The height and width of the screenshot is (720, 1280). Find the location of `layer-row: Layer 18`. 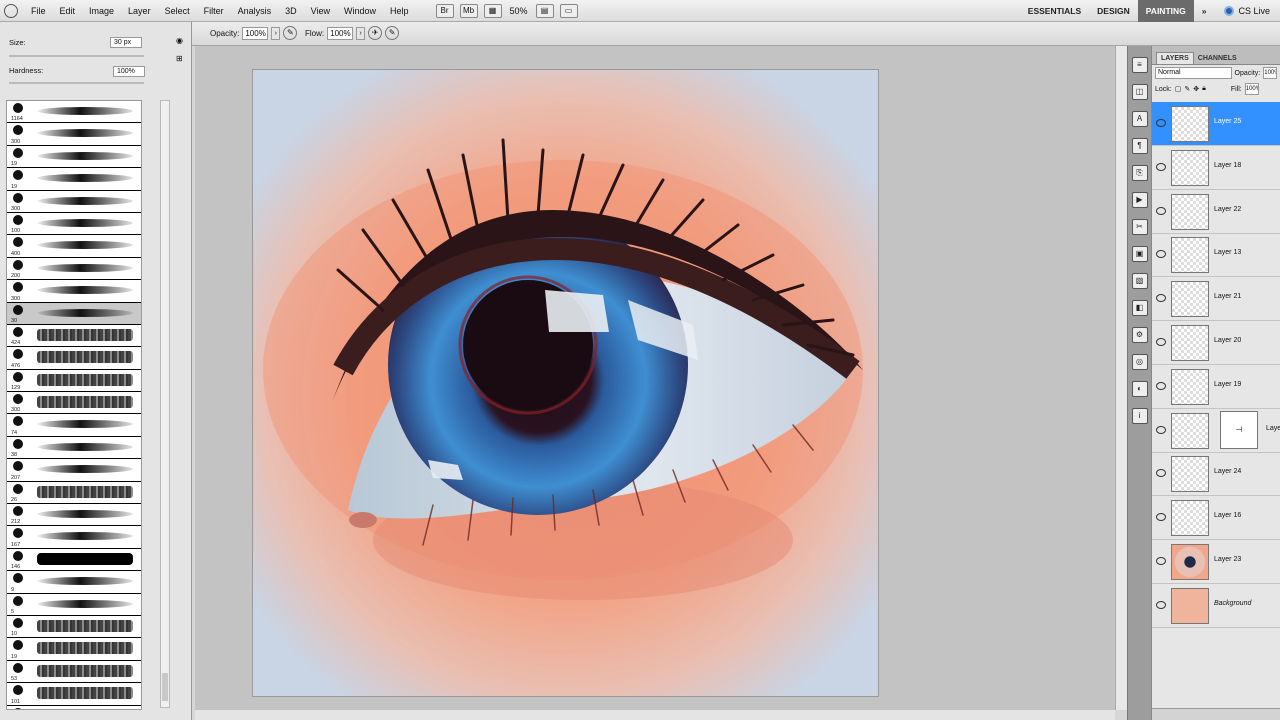

layer-row: Layer 18 is located at coordinates (1216, 168).